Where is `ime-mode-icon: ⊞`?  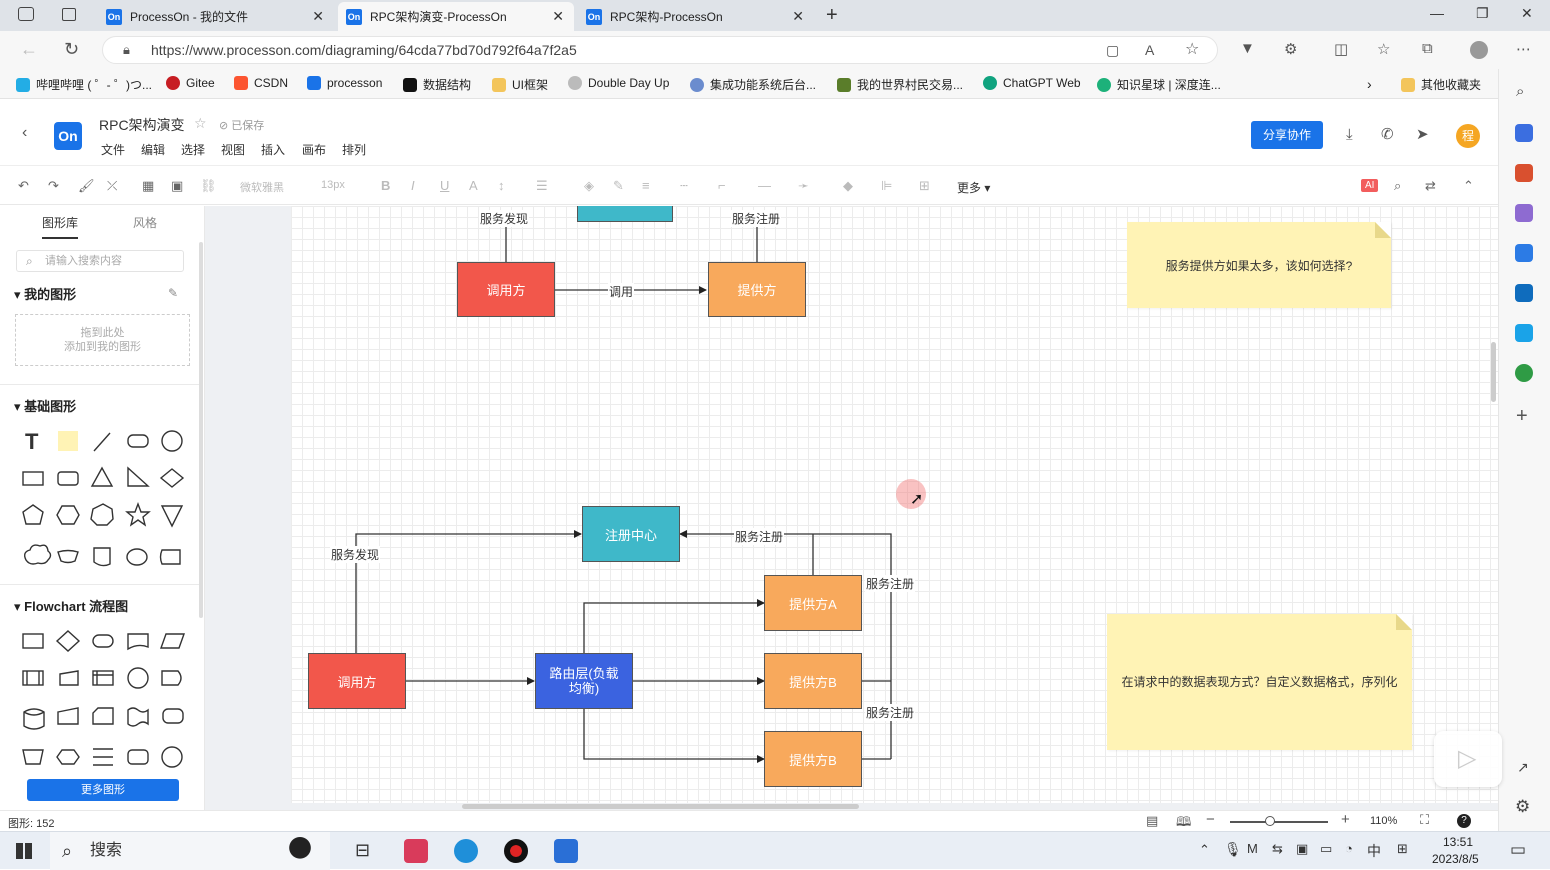
ime-mode-icon: ⊞ is located at coordinates (1402, 849).